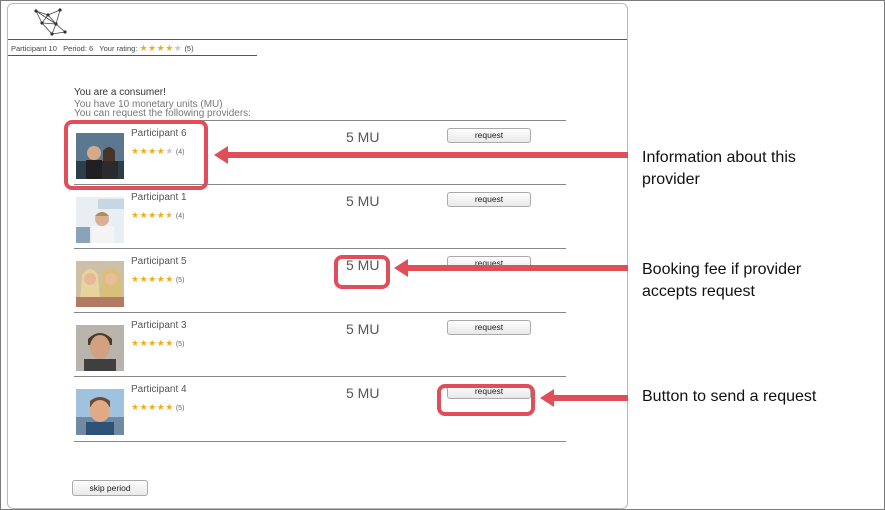 The width and height of the screenshot is (885, 510). Describe the element at coordinates (320, 280) in the screenshot. I see `provider-row: Participant 5 ★★★★★ (5) 5 MU request` at that location.